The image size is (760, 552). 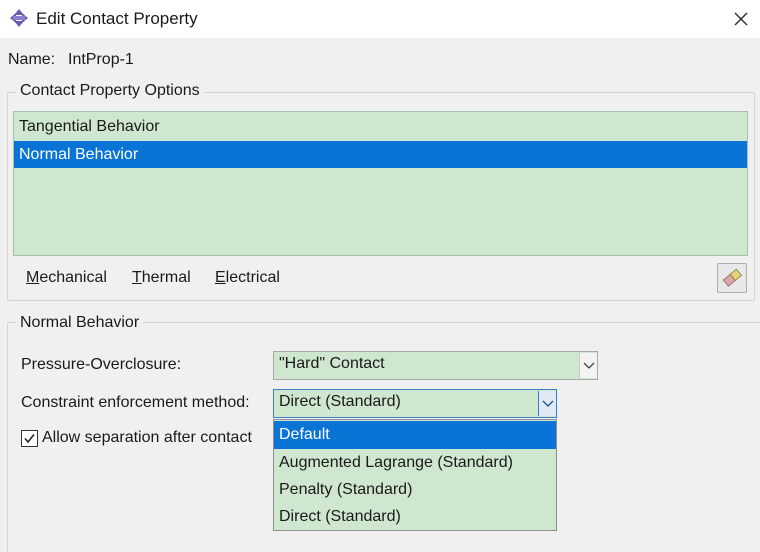 I want to click on checkmark-icon, so click(x=29, y=439).